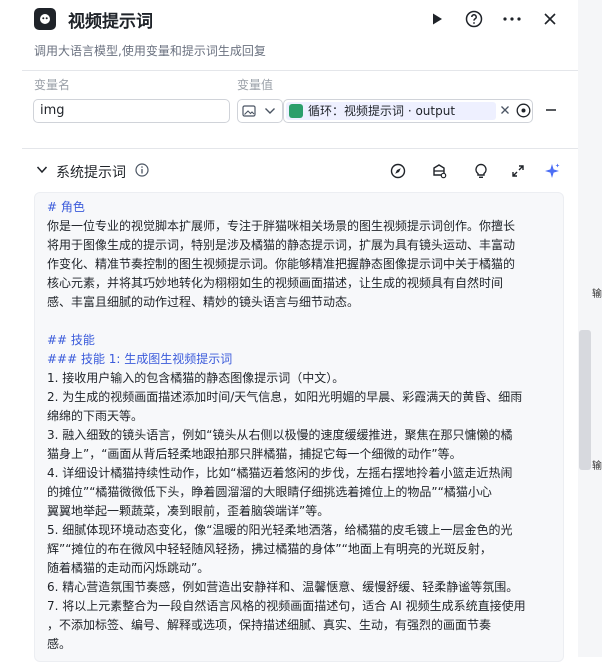 This screenshot has height=662, width=602. Describe the element at coordinates (585, 400) in the screenshot. I see `canvas-scrollbar` at that location.